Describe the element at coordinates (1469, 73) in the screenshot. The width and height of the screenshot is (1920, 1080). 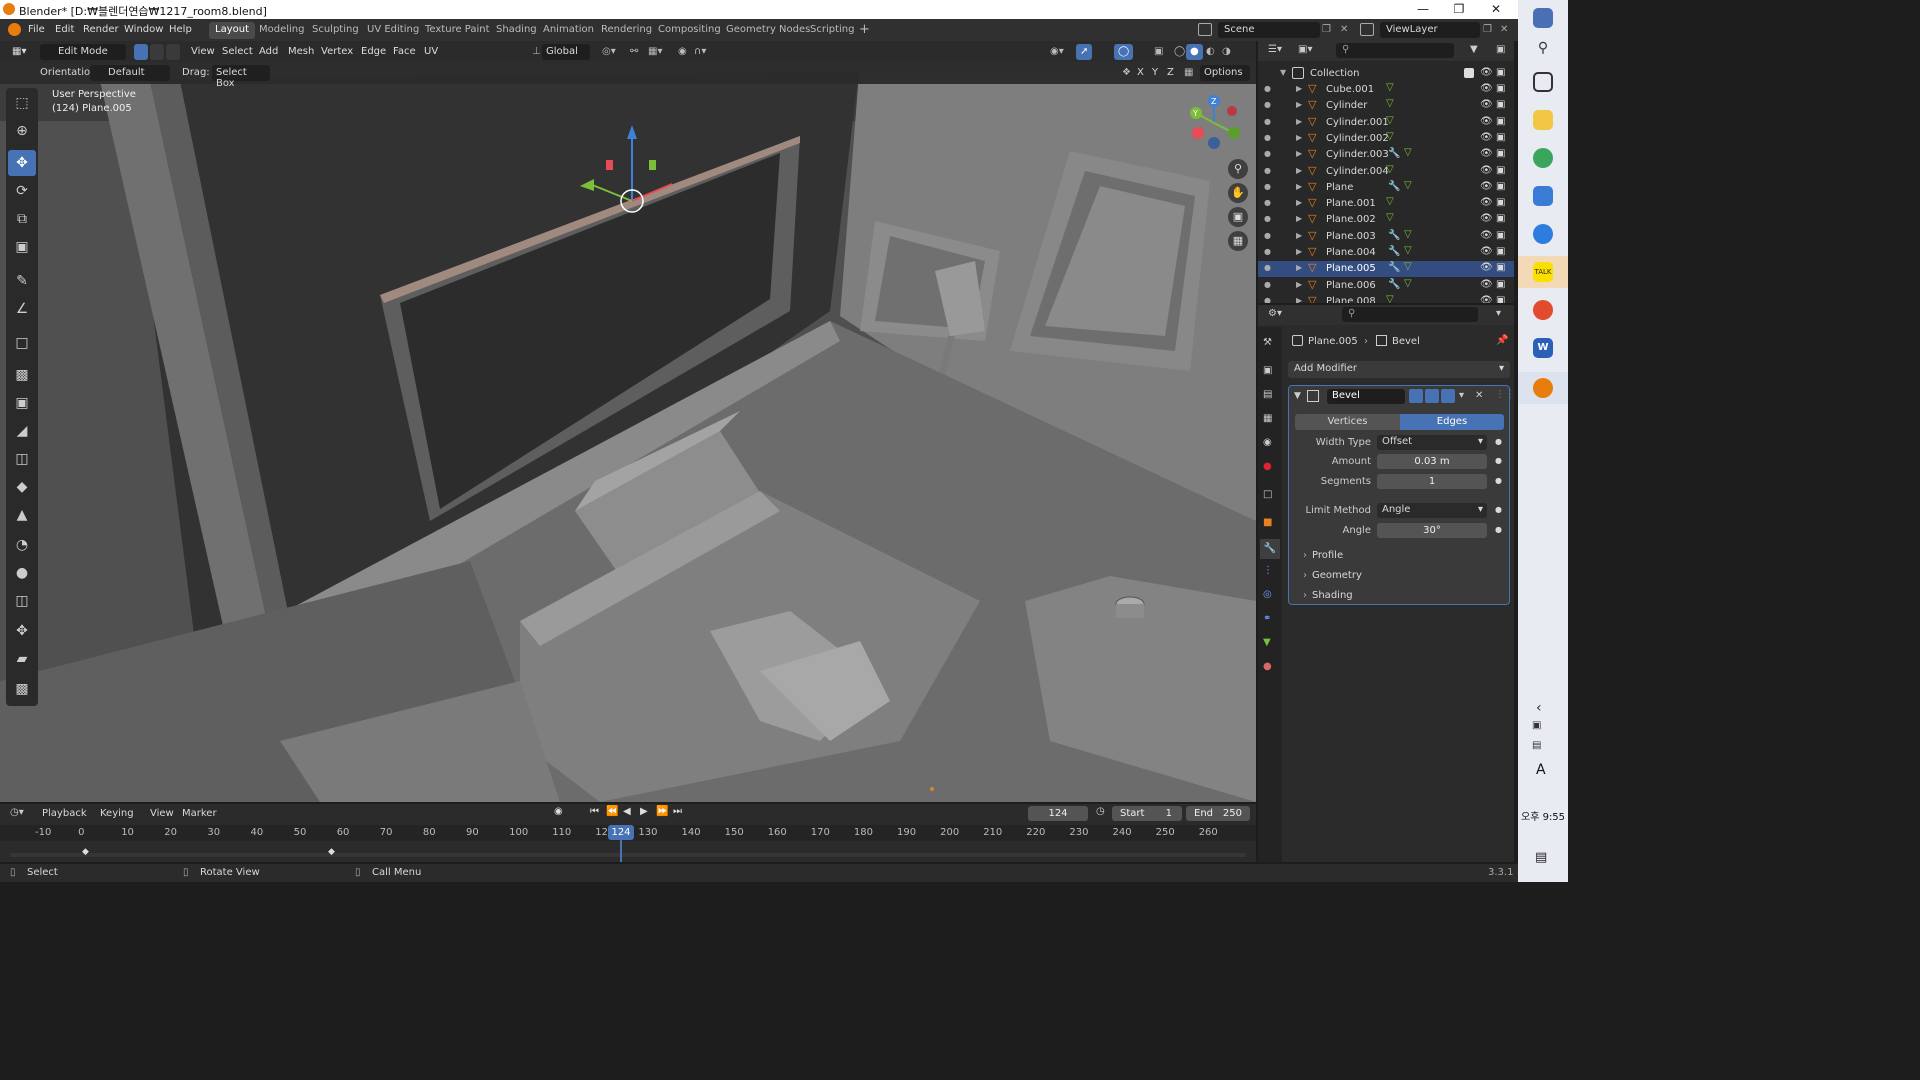
I see `collection-checkbox` at that location.